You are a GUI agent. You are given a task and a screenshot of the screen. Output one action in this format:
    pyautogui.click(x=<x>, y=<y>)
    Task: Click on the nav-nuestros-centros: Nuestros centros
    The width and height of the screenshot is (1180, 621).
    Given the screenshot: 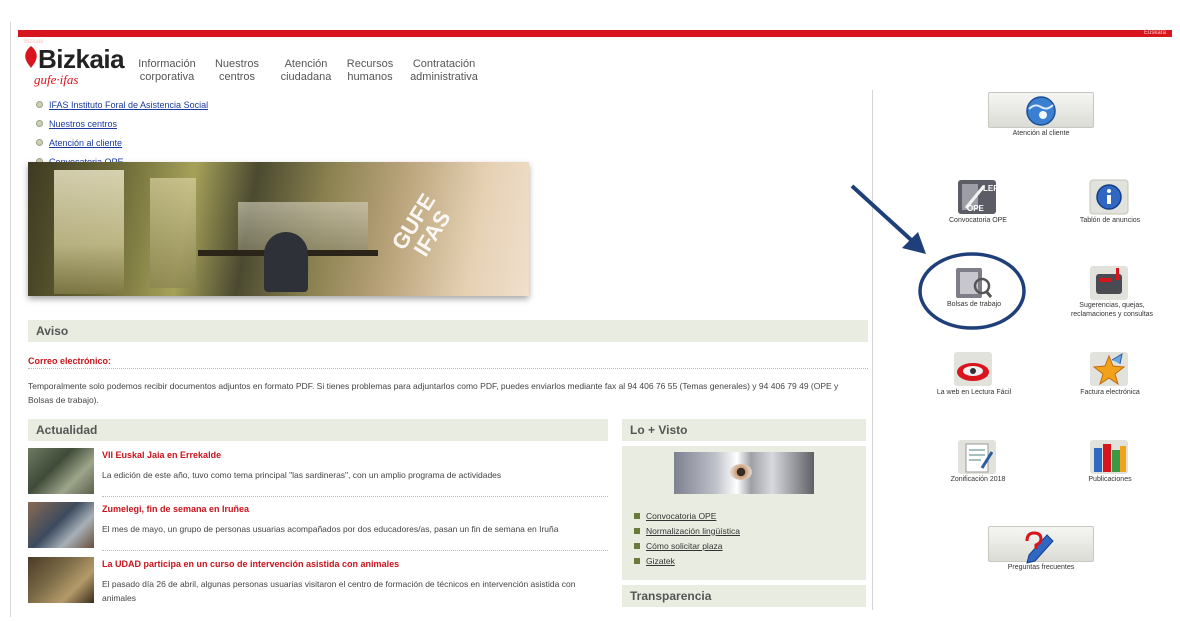 What is the action you would take?
    pyautogui.click(x=242, y=71)
    